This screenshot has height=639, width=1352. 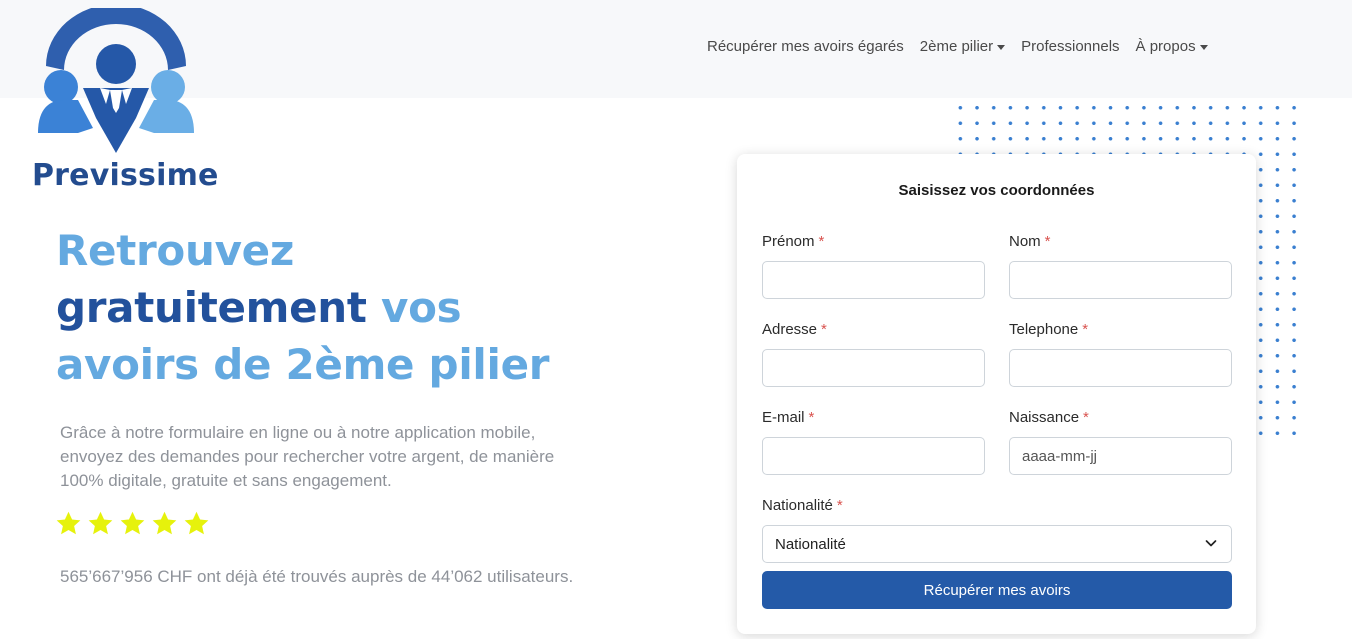 I want to click on nav-item-label: Récupérer mes avoirs égarés, so click(x=805, y=46).